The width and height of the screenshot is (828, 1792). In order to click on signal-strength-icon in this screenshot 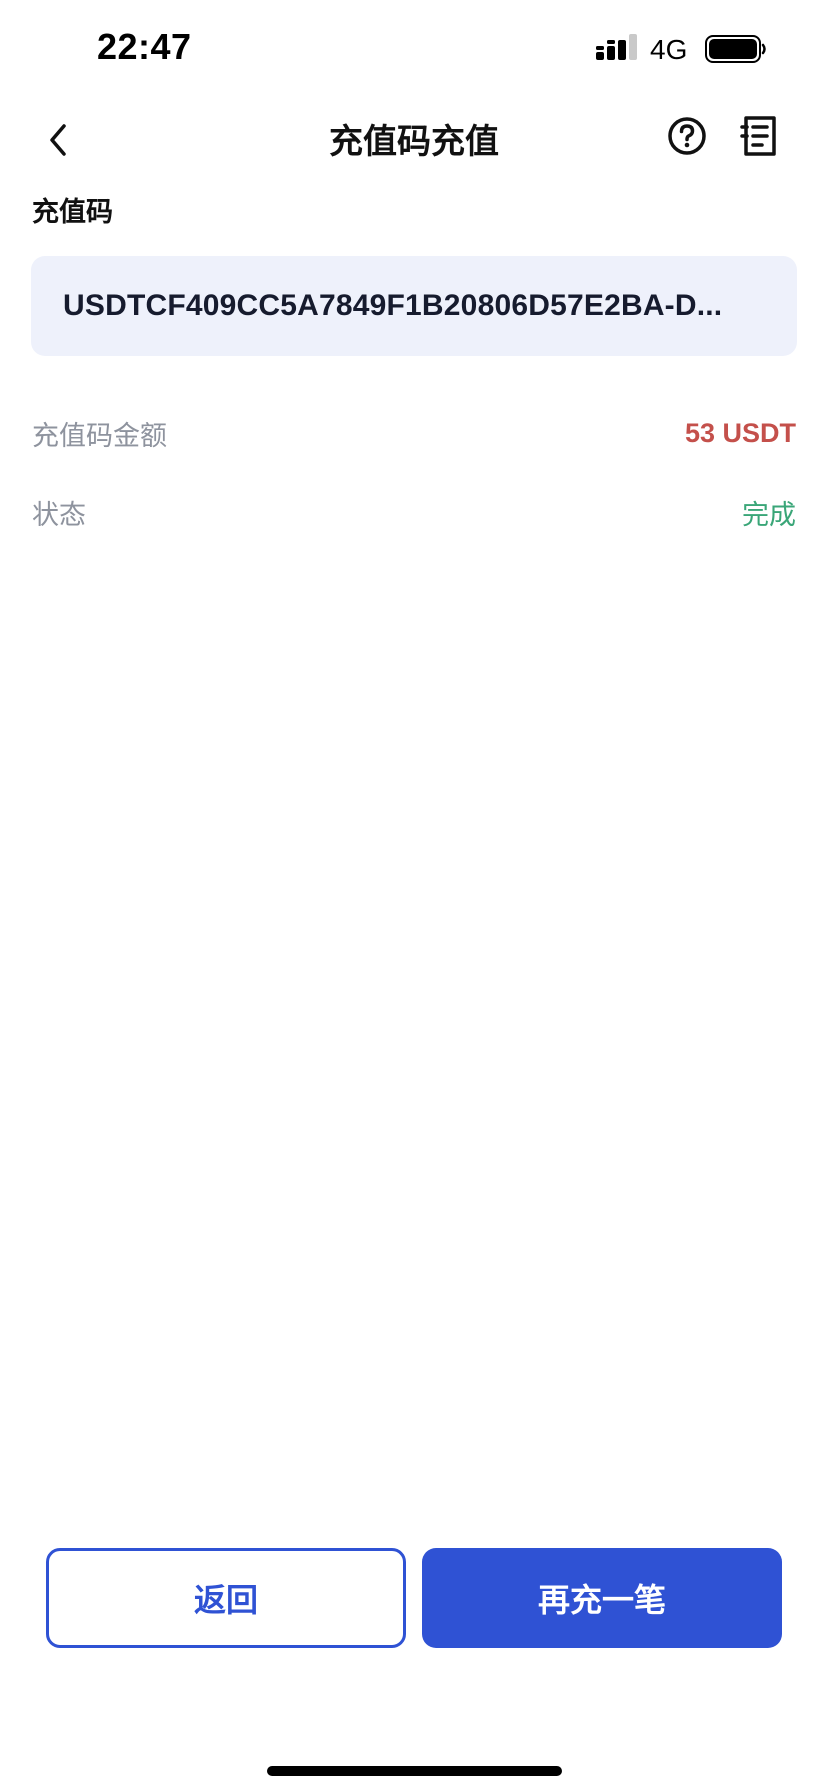, I will do `click(616, 47)`.